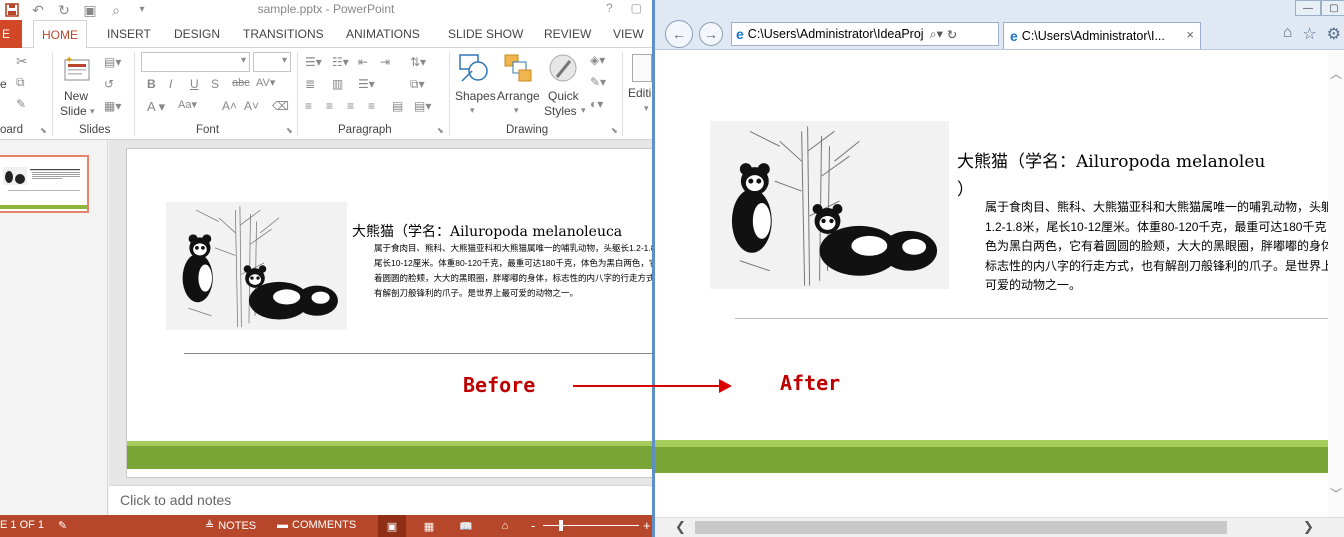 The image size is (1344, 537). I want to click on arrange-dropdown-icon: ▾, so click(516, 110).